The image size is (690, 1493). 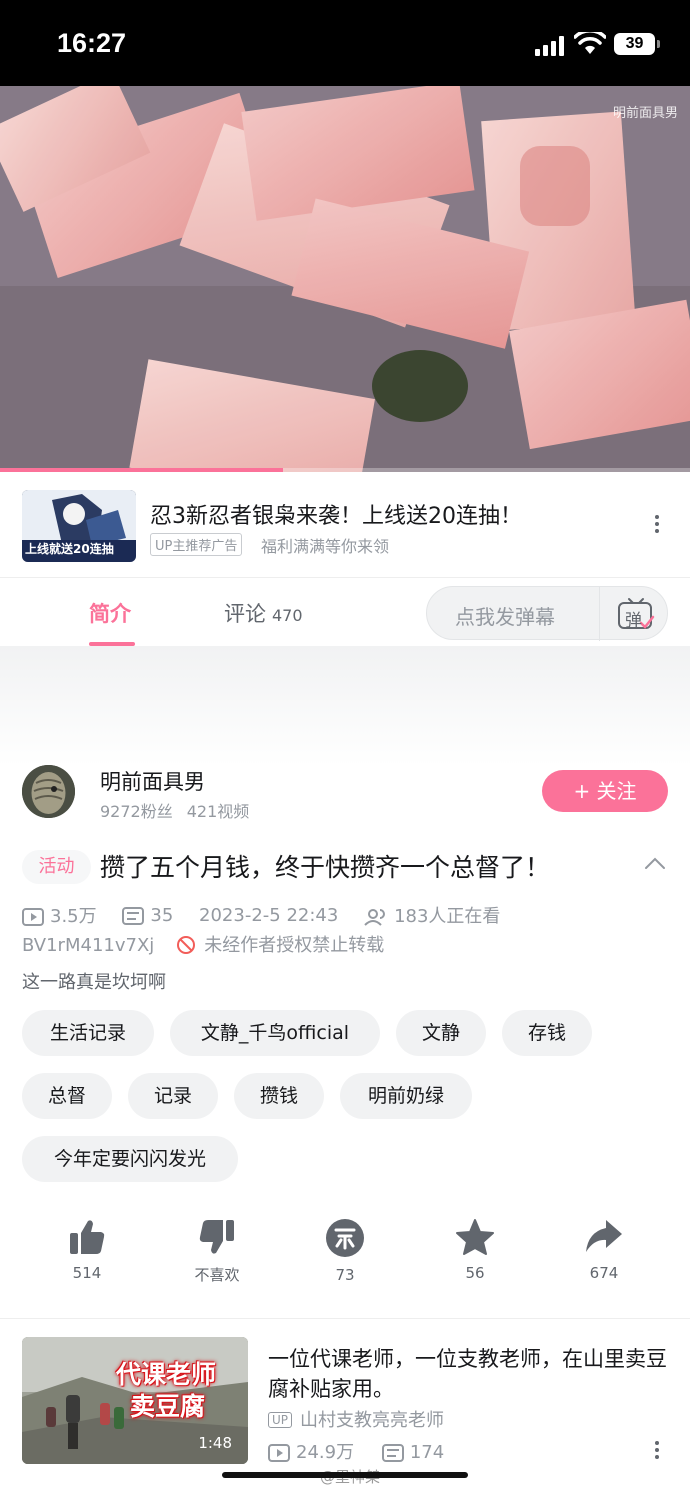 What do you see at coordinates (216, 1237) in the screenshot?
I see `thumbs-down-icon` at bounding box center [216, 1237].